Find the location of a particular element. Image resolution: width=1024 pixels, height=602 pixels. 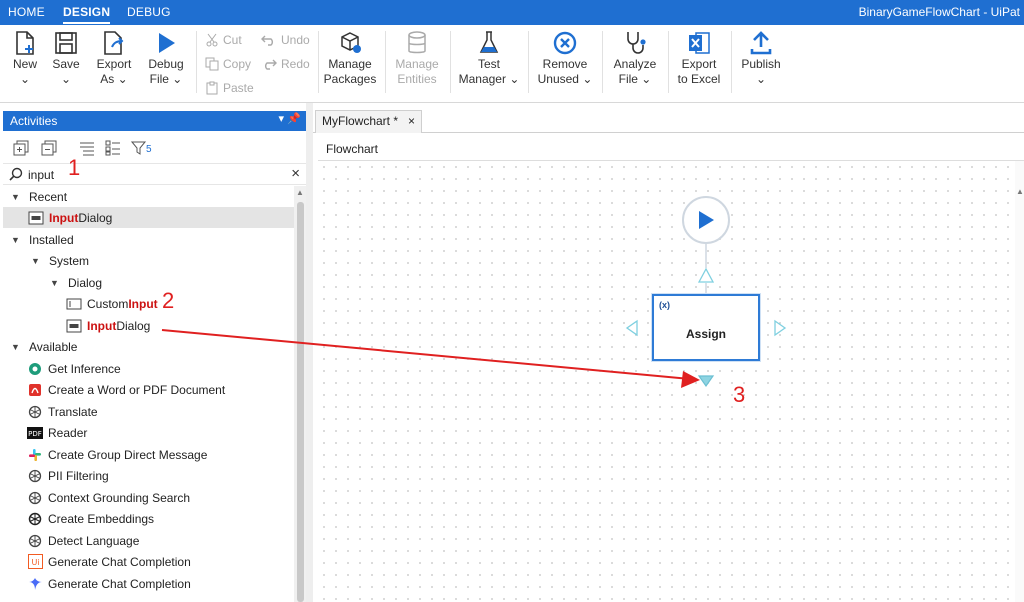

connection-point-bottom is located at coordinates (706, 381).